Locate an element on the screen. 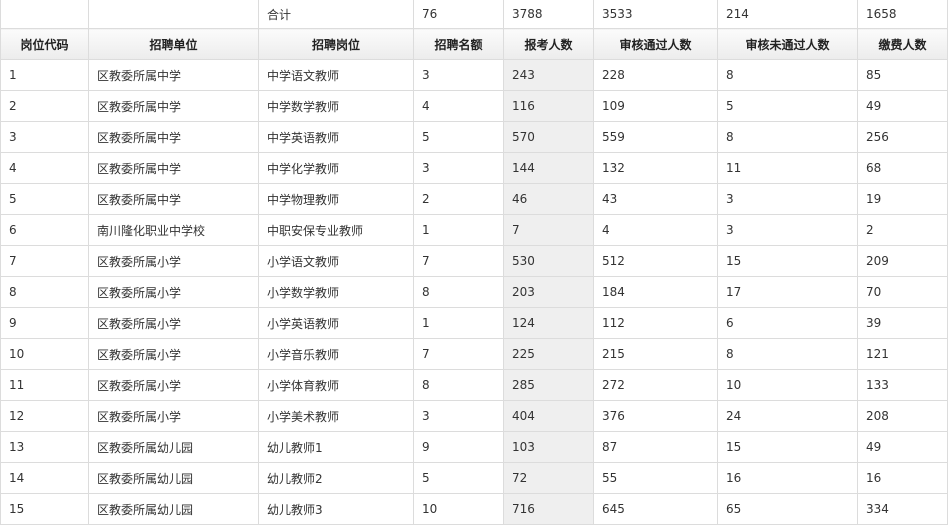 This screenshot has height=526, width=950. column-header-approved: 审核通过人数 is located at coordinates (655, 44).